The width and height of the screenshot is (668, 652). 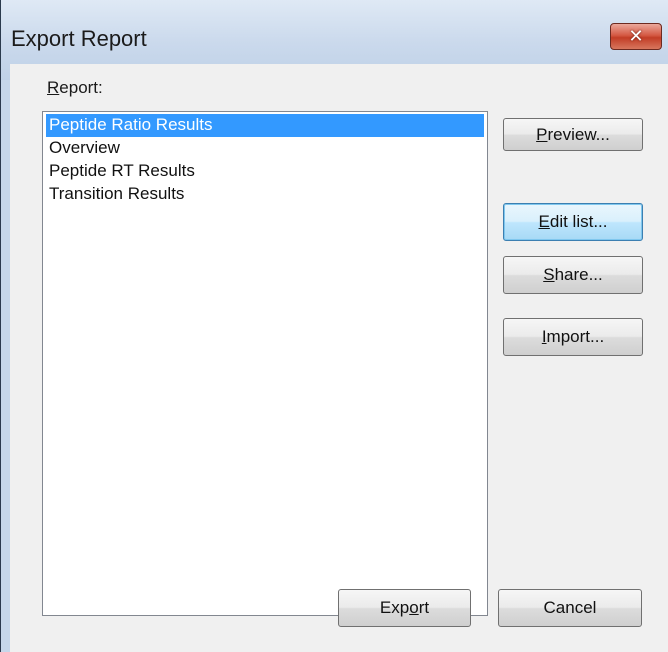 I want to click on cancel-button-label: Cancel, so click(x=570, y=607).